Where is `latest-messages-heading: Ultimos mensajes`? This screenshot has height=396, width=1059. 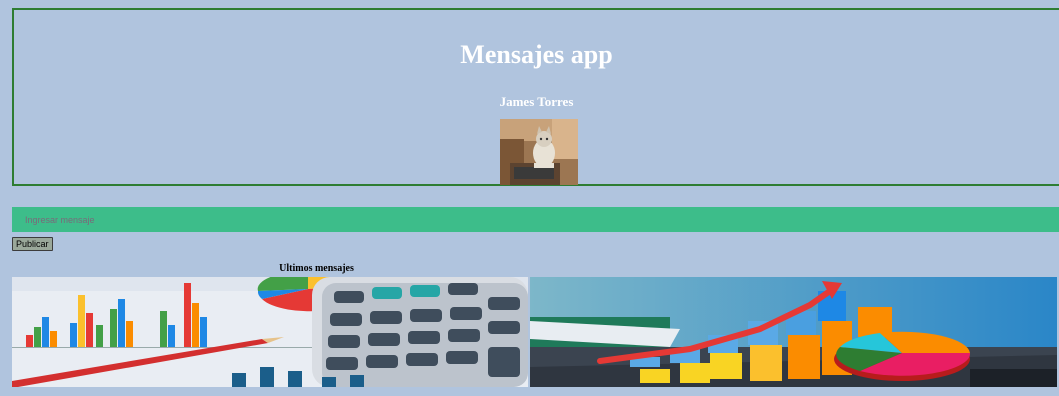
latest-messages-heading: Ultimos mensajes is located at coordinates (316, 268).